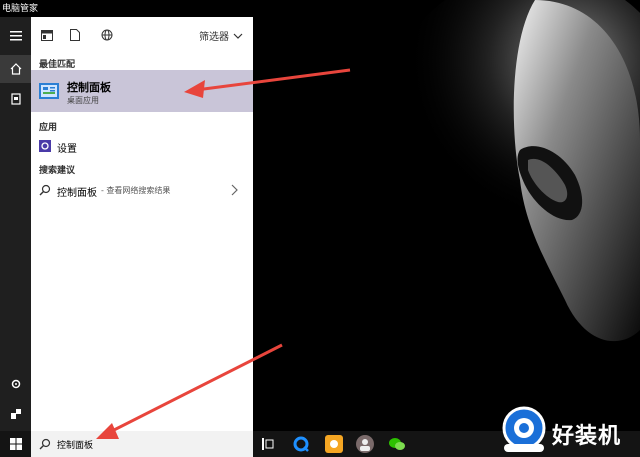  I want to click on suggestion-item-control-panel: 控制面板 - 查看网络搜索结果, so click(142, 190).